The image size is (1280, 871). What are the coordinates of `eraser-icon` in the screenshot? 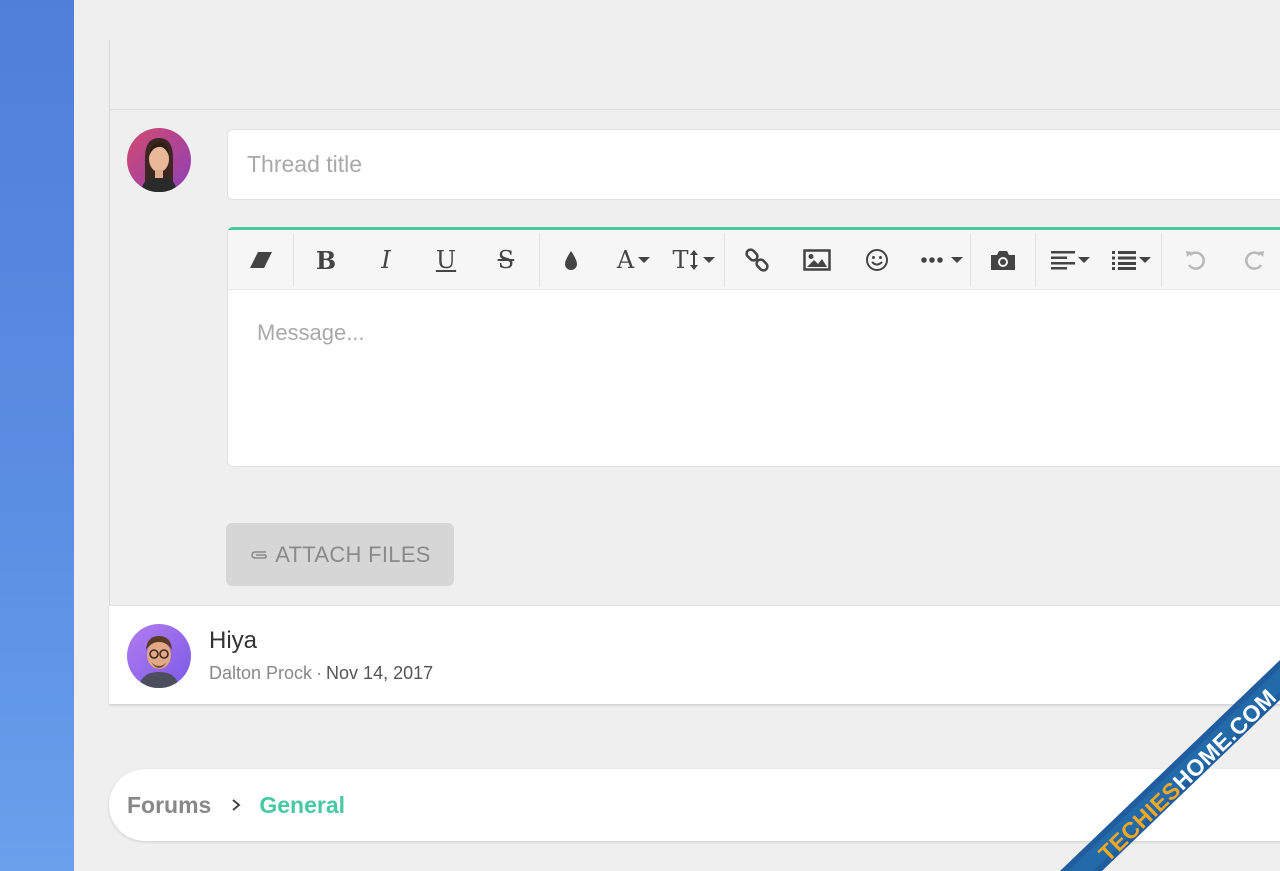 It's located at (261, 260).